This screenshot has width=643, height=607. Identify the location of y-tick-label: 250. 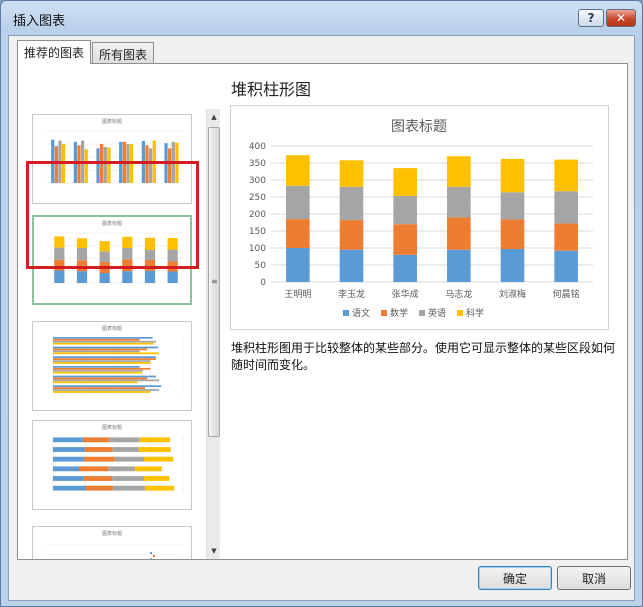
(257, 198).